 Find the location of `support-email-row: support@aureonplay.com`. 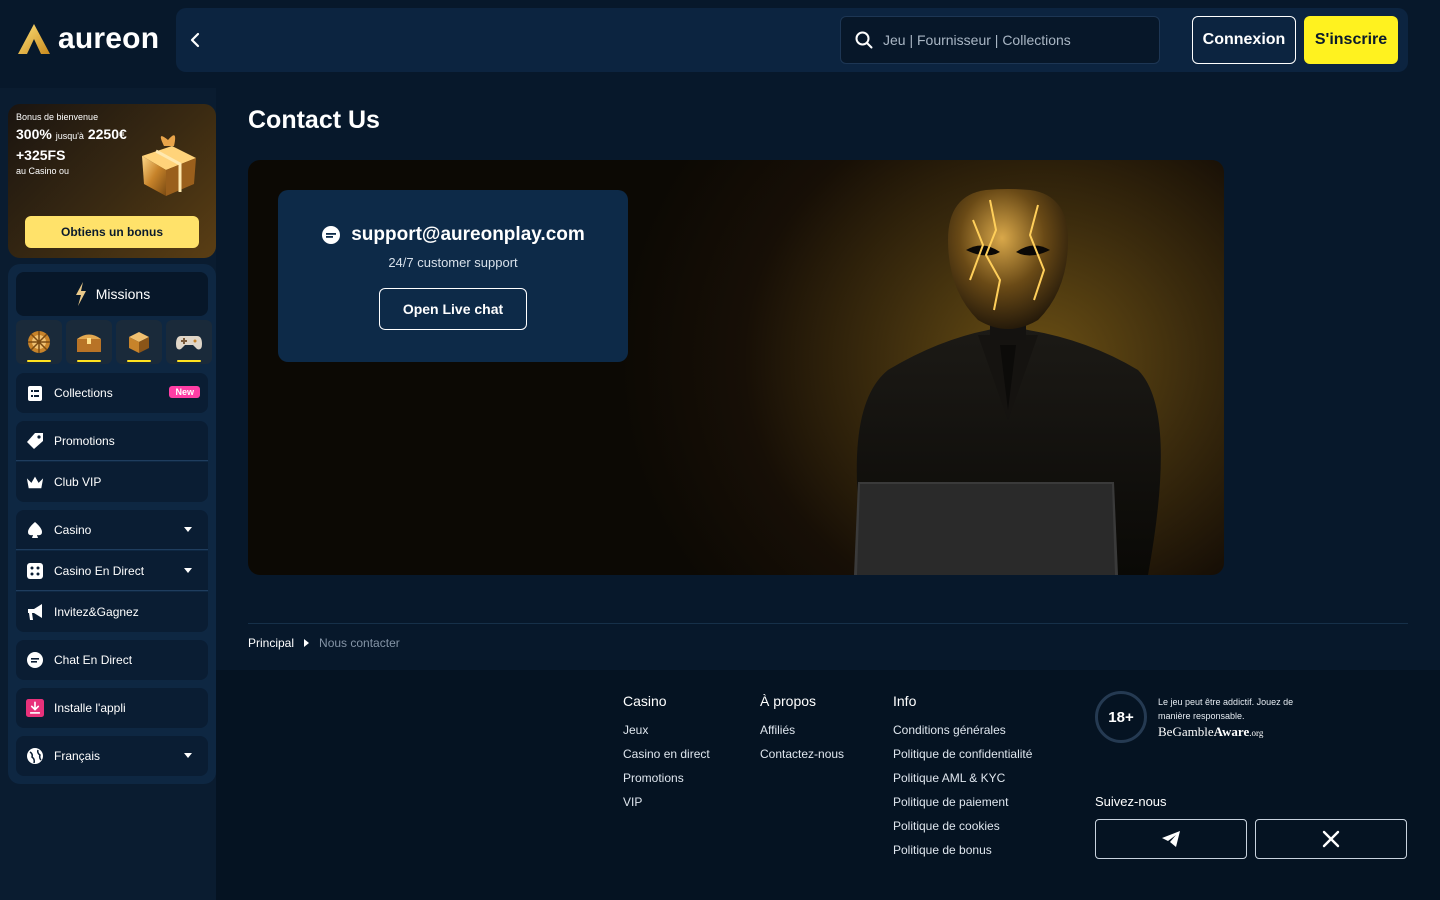

support-email-row: support@aureonplay.com is located at coordinates (453, 235).